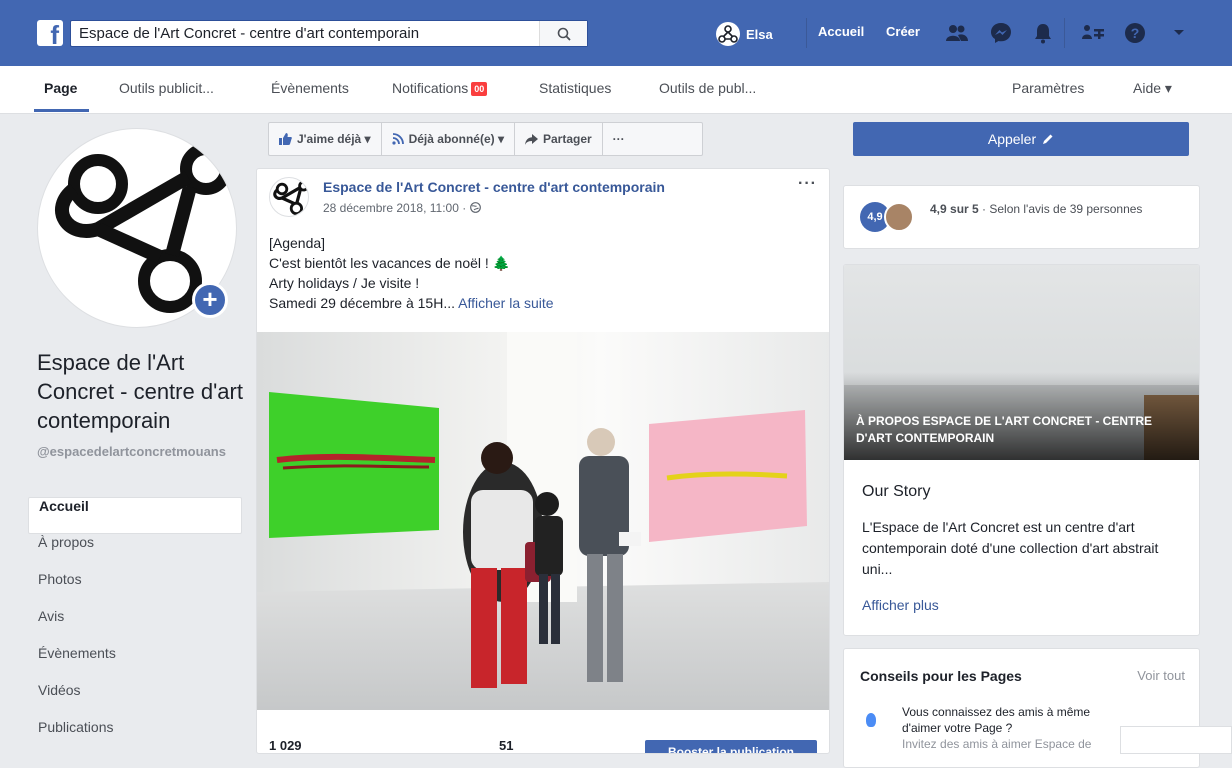  What do you see at coordinates (505, 303) in the screenshot?
I see `see-more-link: Afficher la suite` at bounding box center [505, 303].